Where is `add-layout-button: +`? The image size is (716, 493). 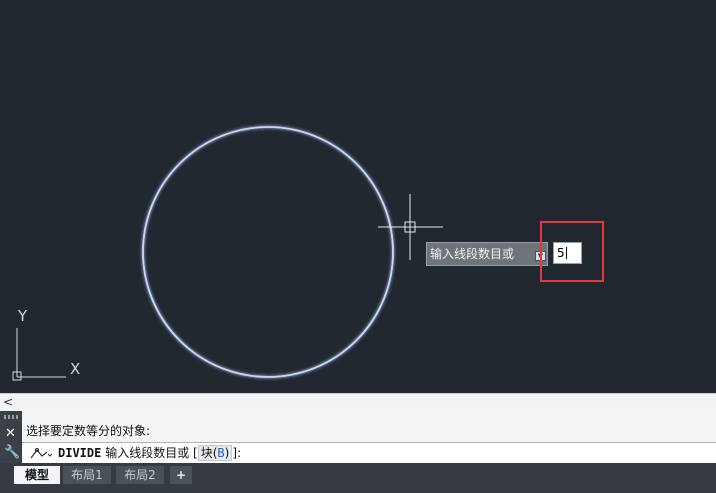 add-layout-button: + is located at coordinates (181, 475).